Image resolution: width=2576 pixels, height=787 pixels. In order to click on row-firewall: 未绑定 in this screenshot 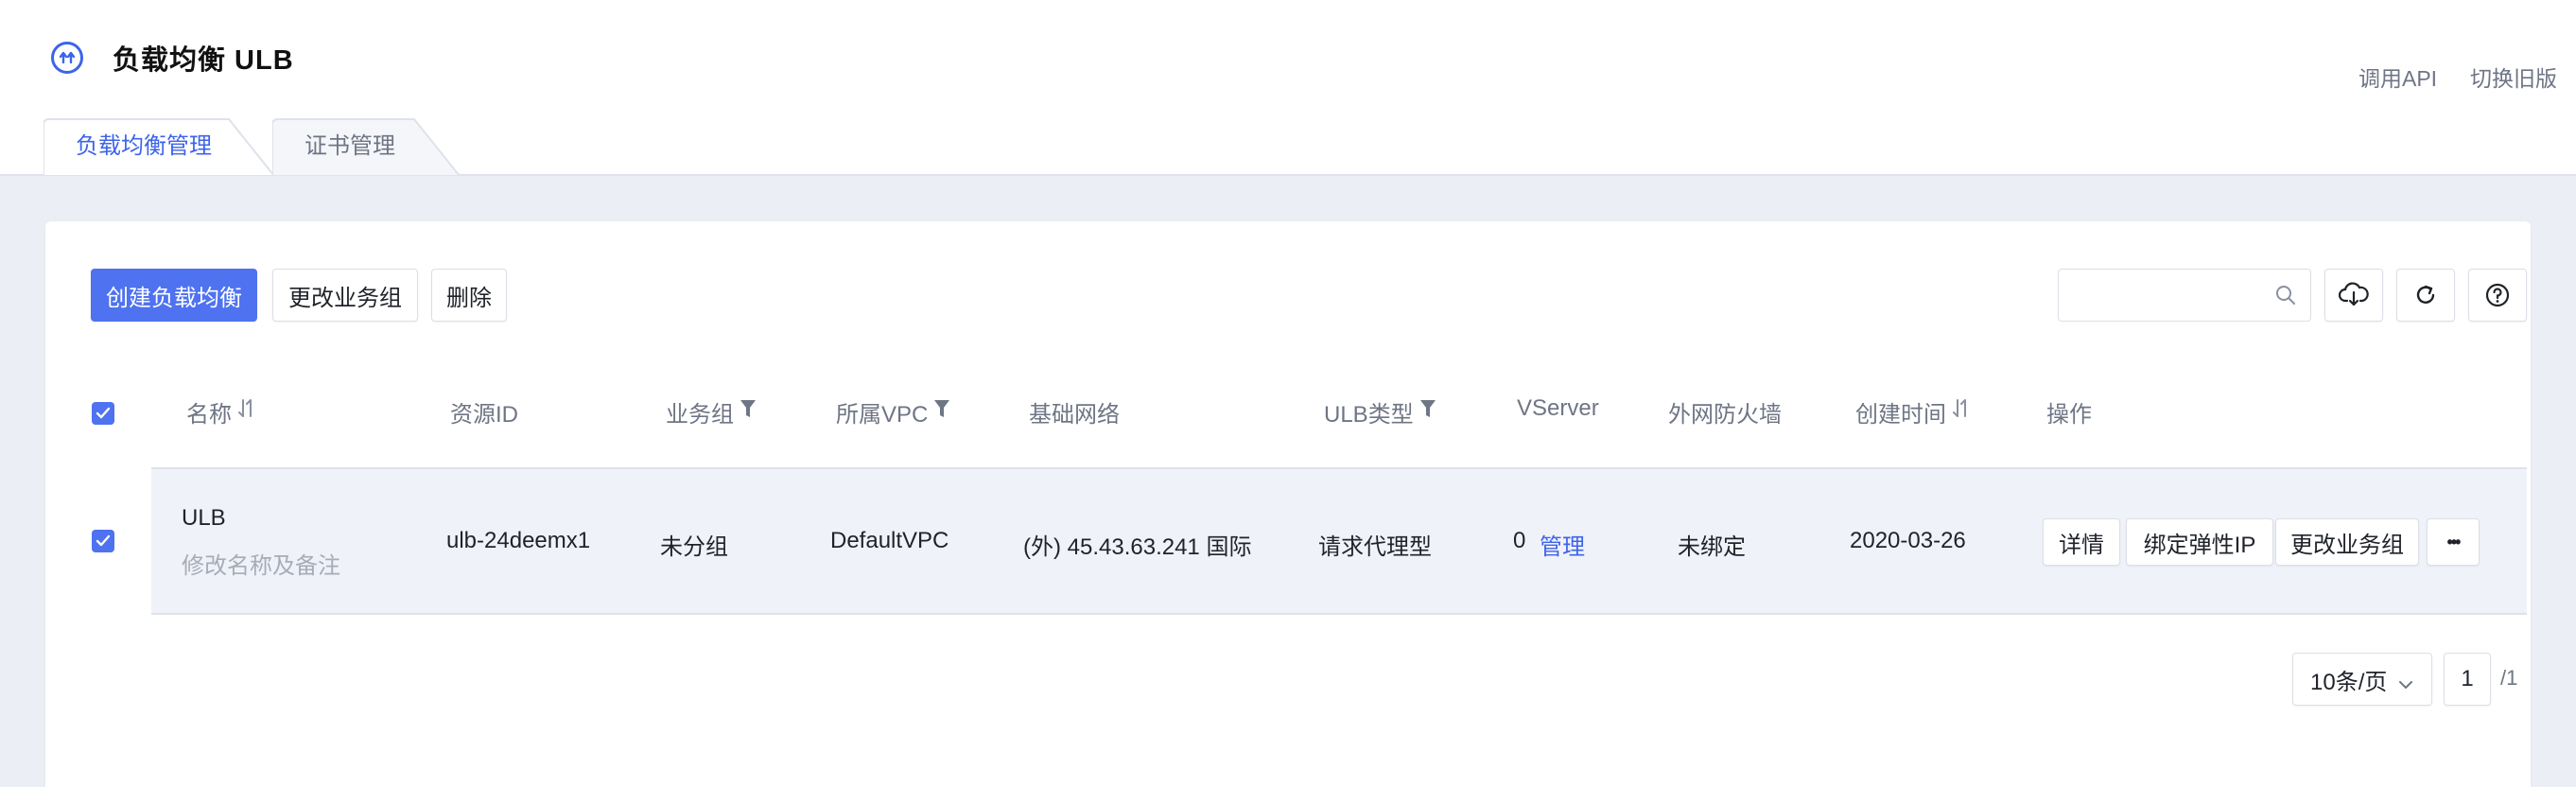, I will do `click(1712, 547)`.